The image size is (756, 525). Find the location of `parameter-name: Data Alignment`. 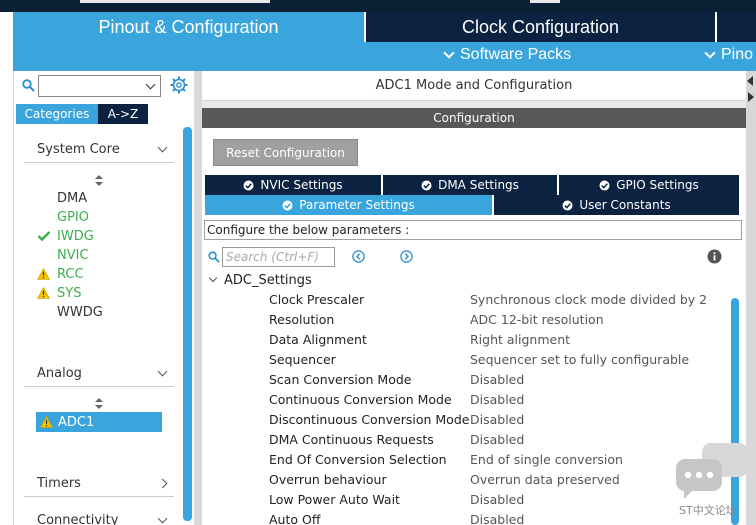

parameter-name: Data Alignment is located at coordinates (318, 339).